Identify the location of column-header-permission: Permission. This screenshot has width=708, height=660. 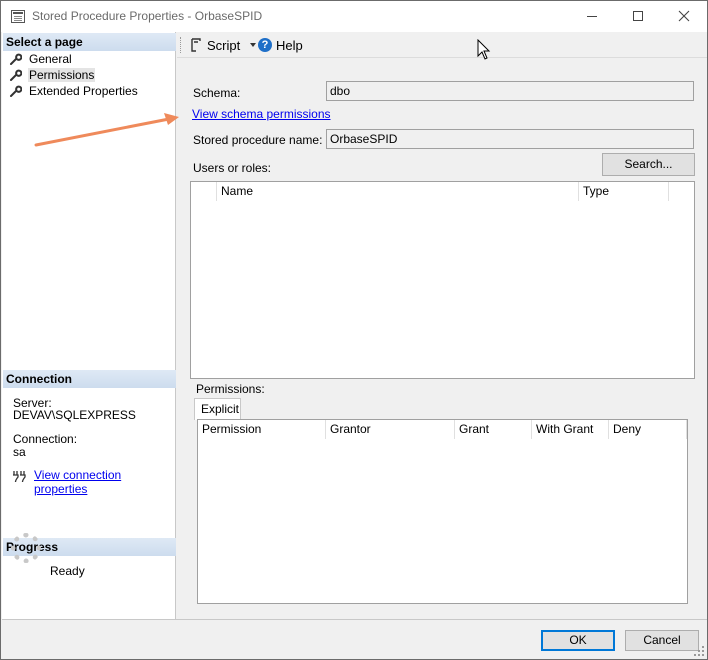
(262, 429).